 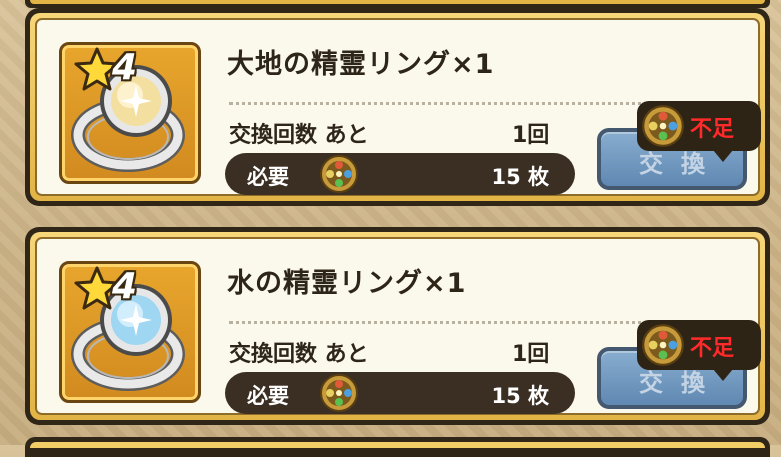 What do you see at coordinates (397, 447) in the screenshot?
I see `next-card-edge` at bounding box center [397, 447].